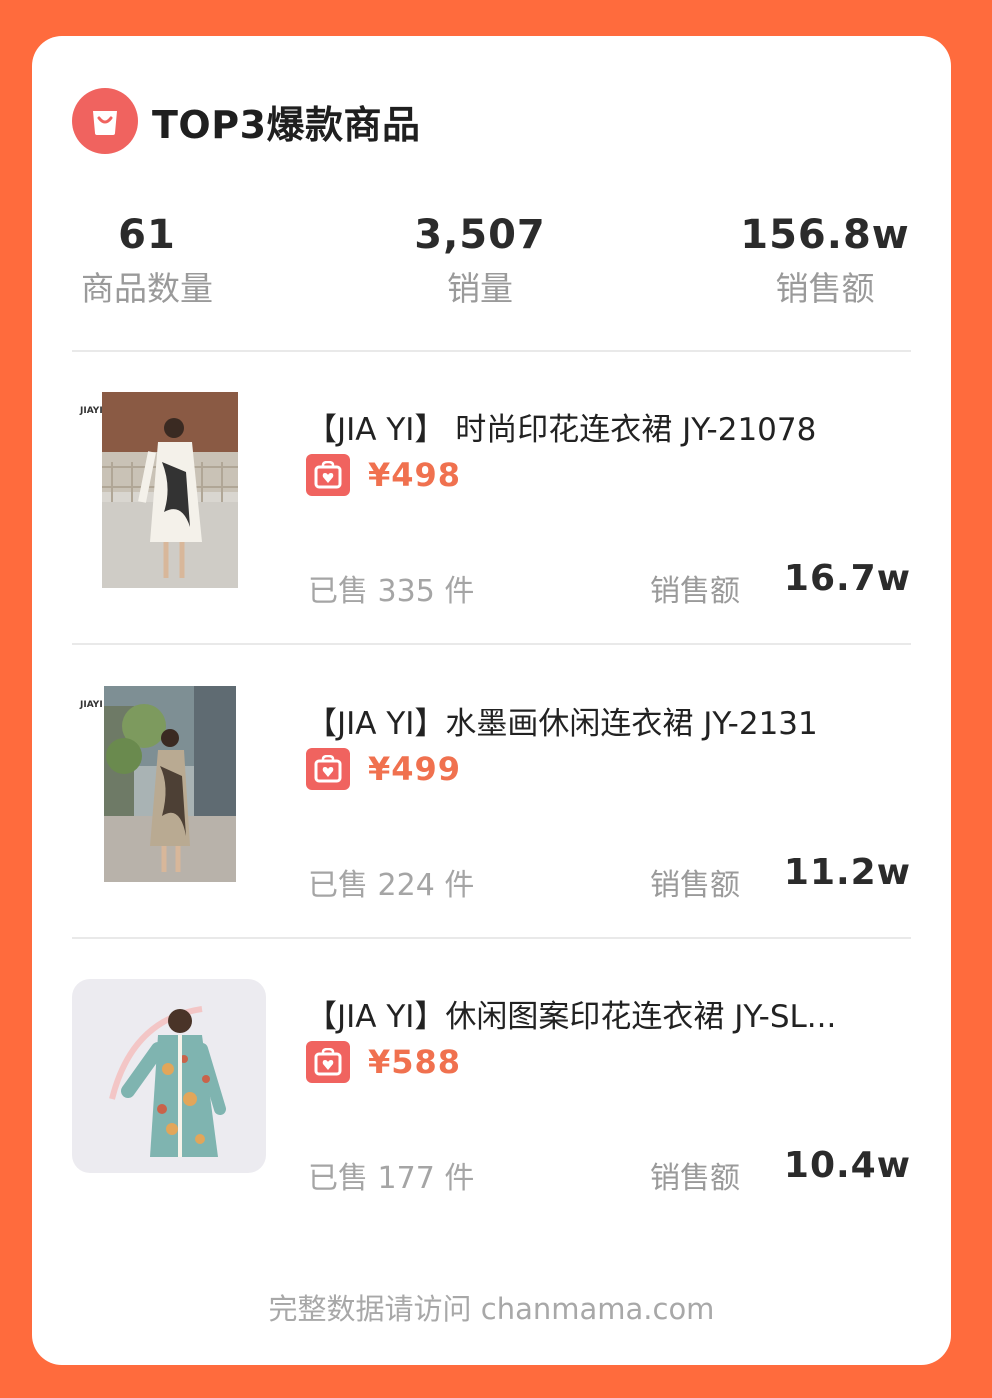  What do you see at coordinates (147, 288) in the screenshot?
I see `stat-label: 商品数量` at bounding box center [147, 288].